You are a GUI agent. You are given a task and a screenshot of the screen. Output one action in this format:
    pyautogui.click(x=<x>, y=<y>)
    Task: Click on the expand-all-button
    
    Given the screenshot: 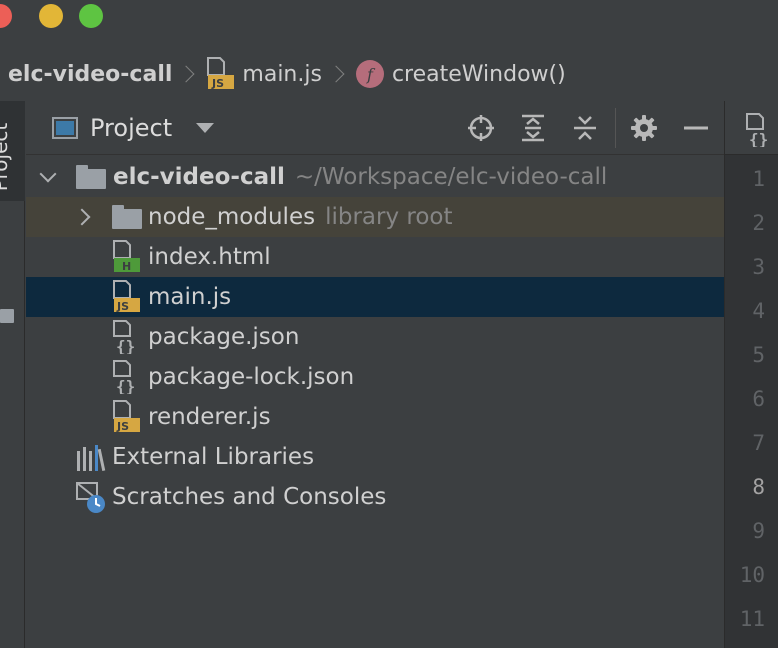 What is the action you would take?
    pyautogui.click(x=533, y=128)
    